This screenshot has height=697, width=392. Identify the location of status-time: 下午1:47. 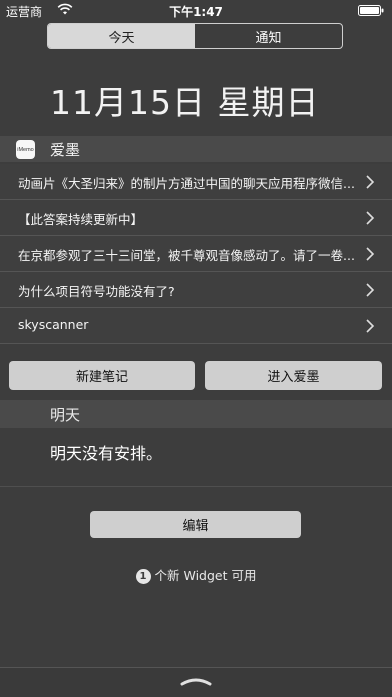
(196, 12).